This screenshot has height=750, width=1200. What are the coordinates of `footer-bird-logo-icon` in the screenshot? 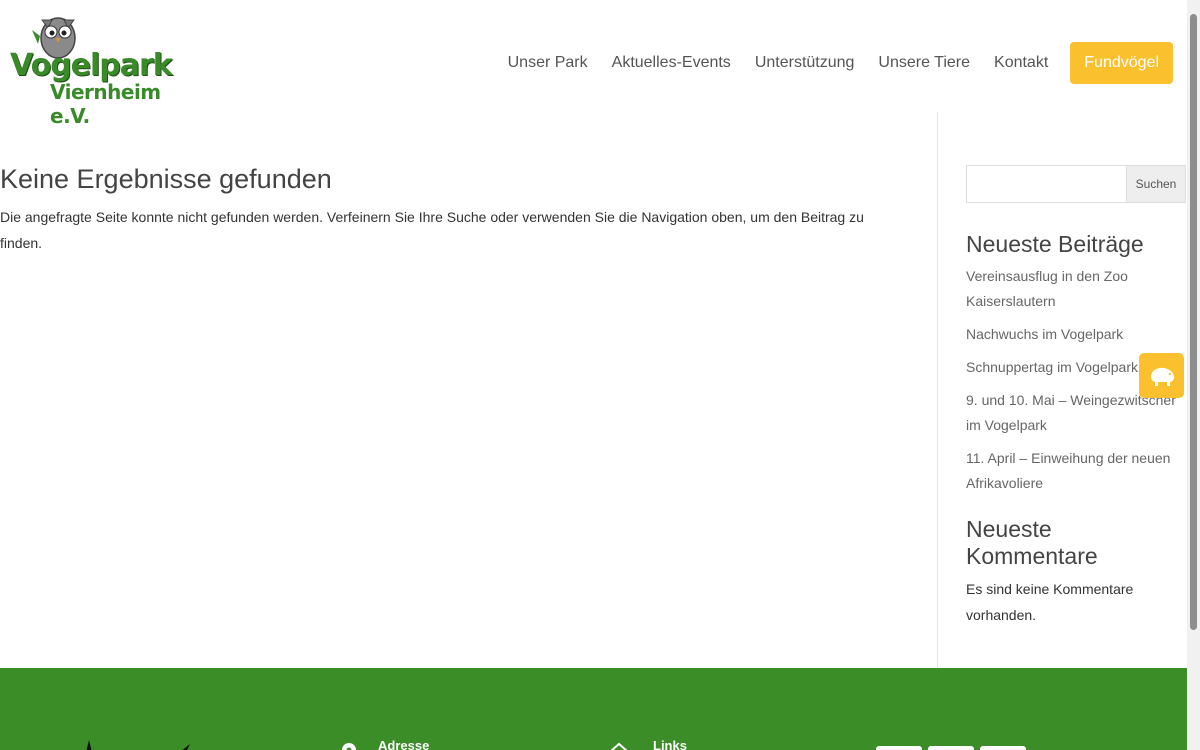 It's located at (138, 745).